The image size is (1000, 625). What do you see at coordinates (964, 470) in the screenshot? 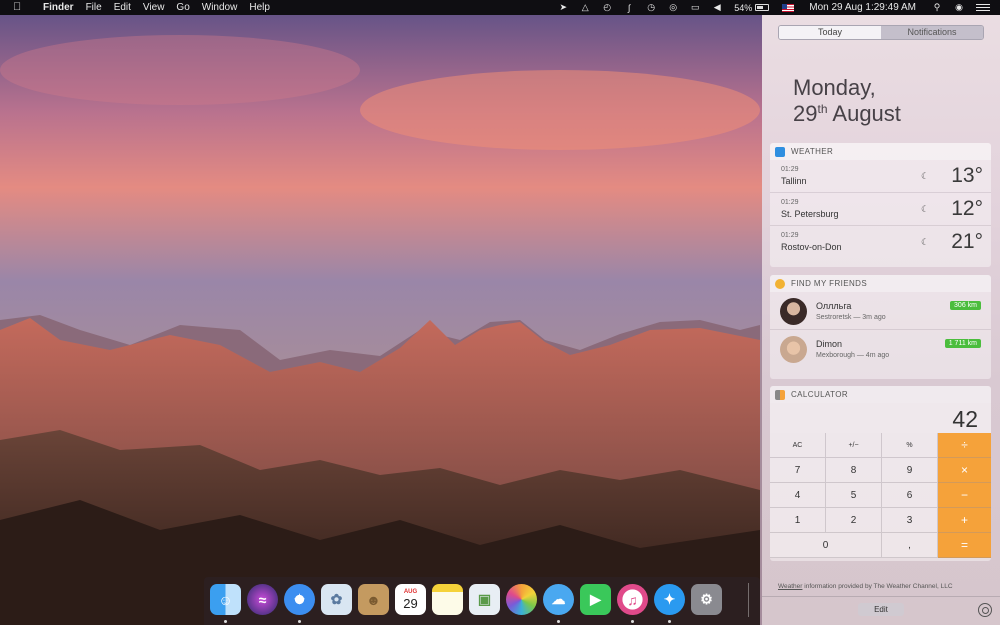
I see `key-multiply: ×` at bounding box center [964, 470].